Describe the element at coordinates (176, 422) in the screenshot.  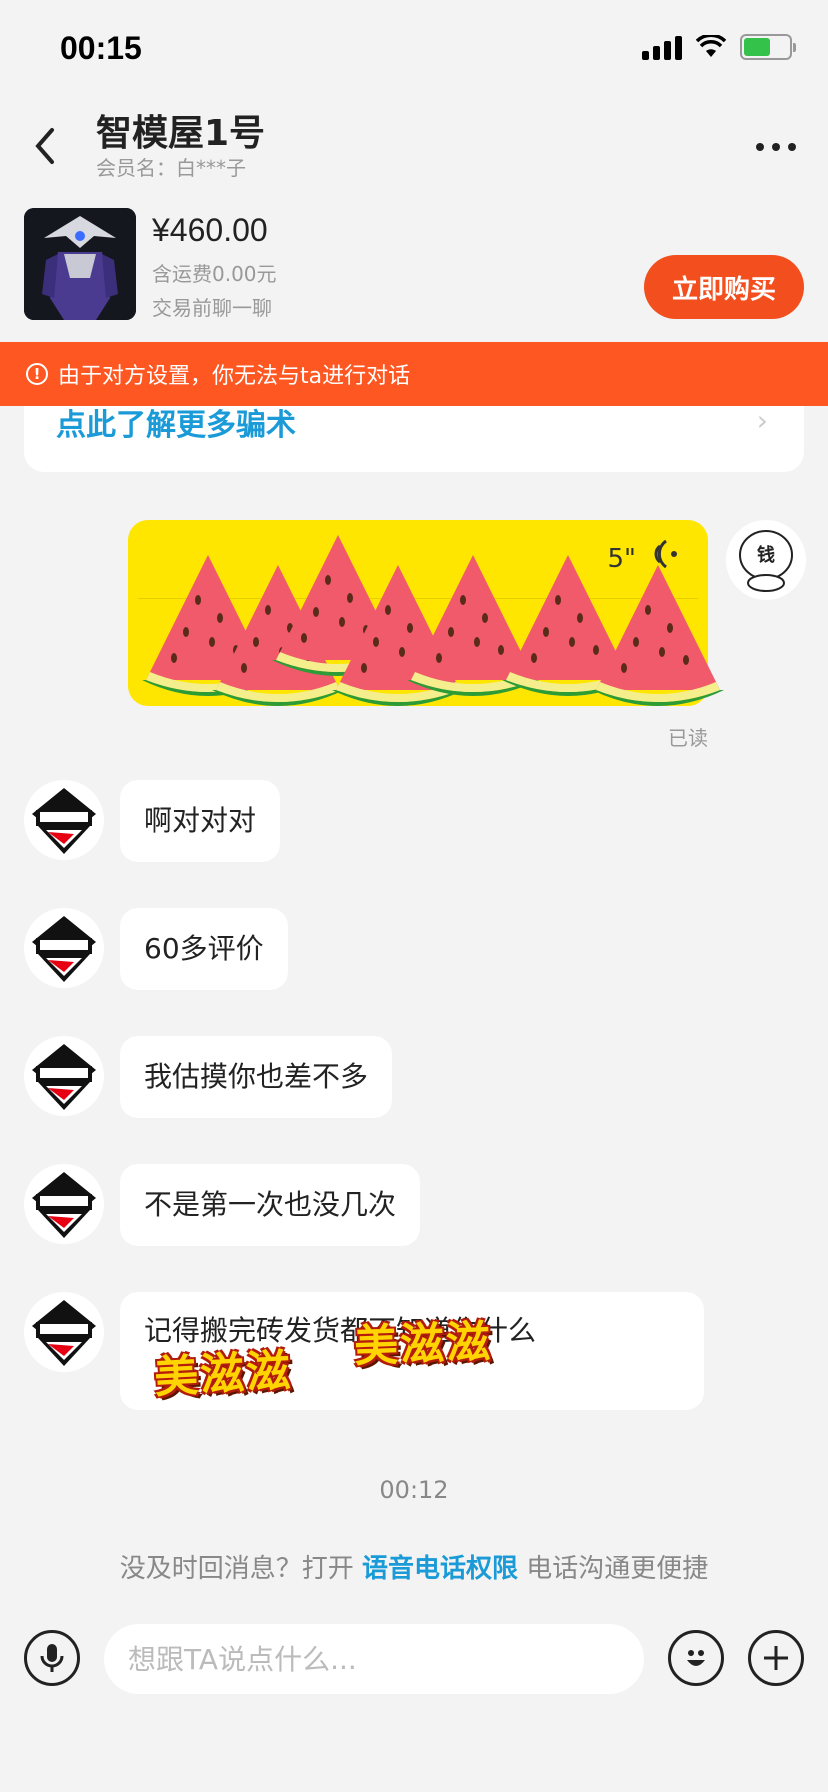
I see `scam-tips-link: 点此了解更多骗术` at that location.